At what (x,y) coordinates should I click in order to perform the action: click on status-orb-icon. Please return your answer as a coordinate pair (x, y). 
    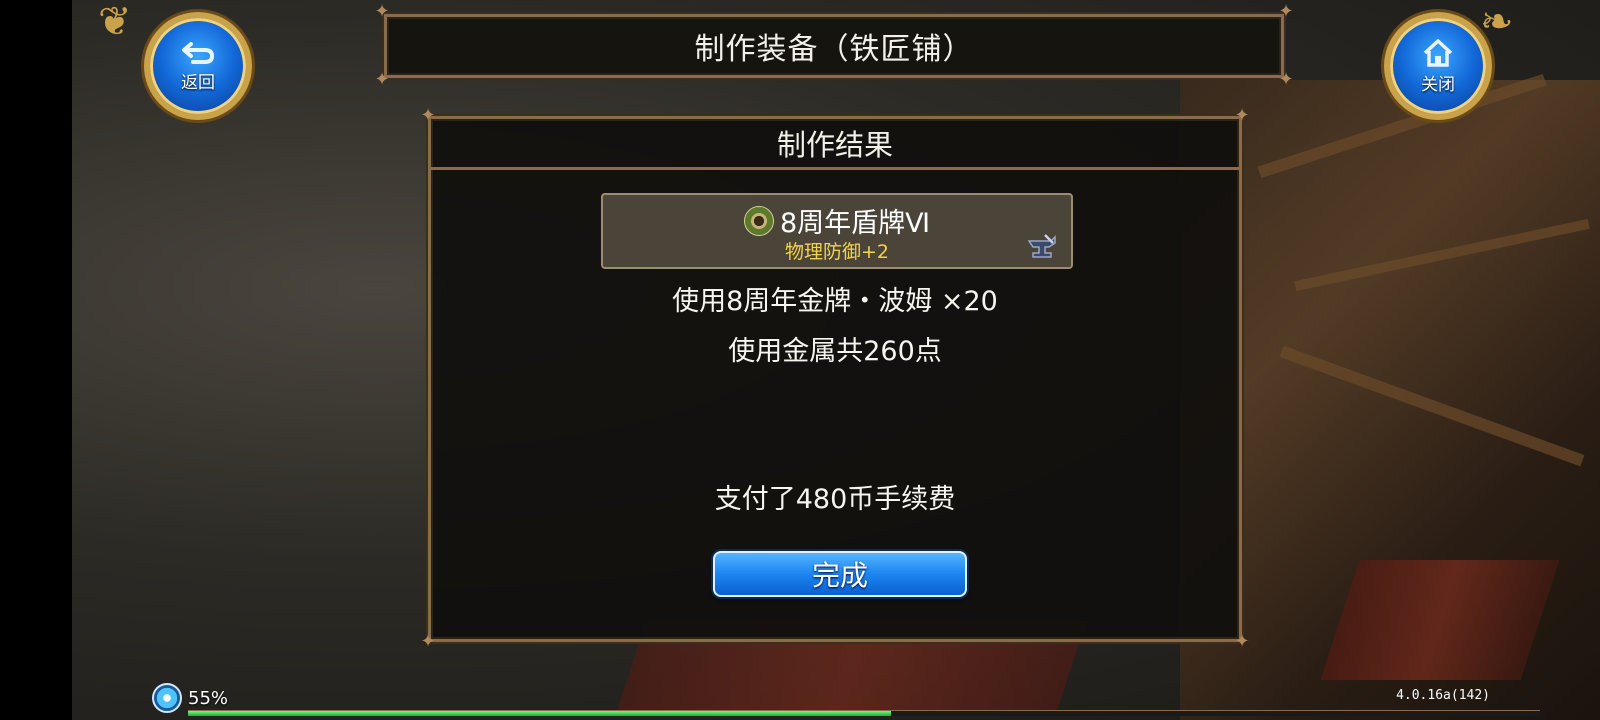
    Looking at the image, I should click on (167, 698).